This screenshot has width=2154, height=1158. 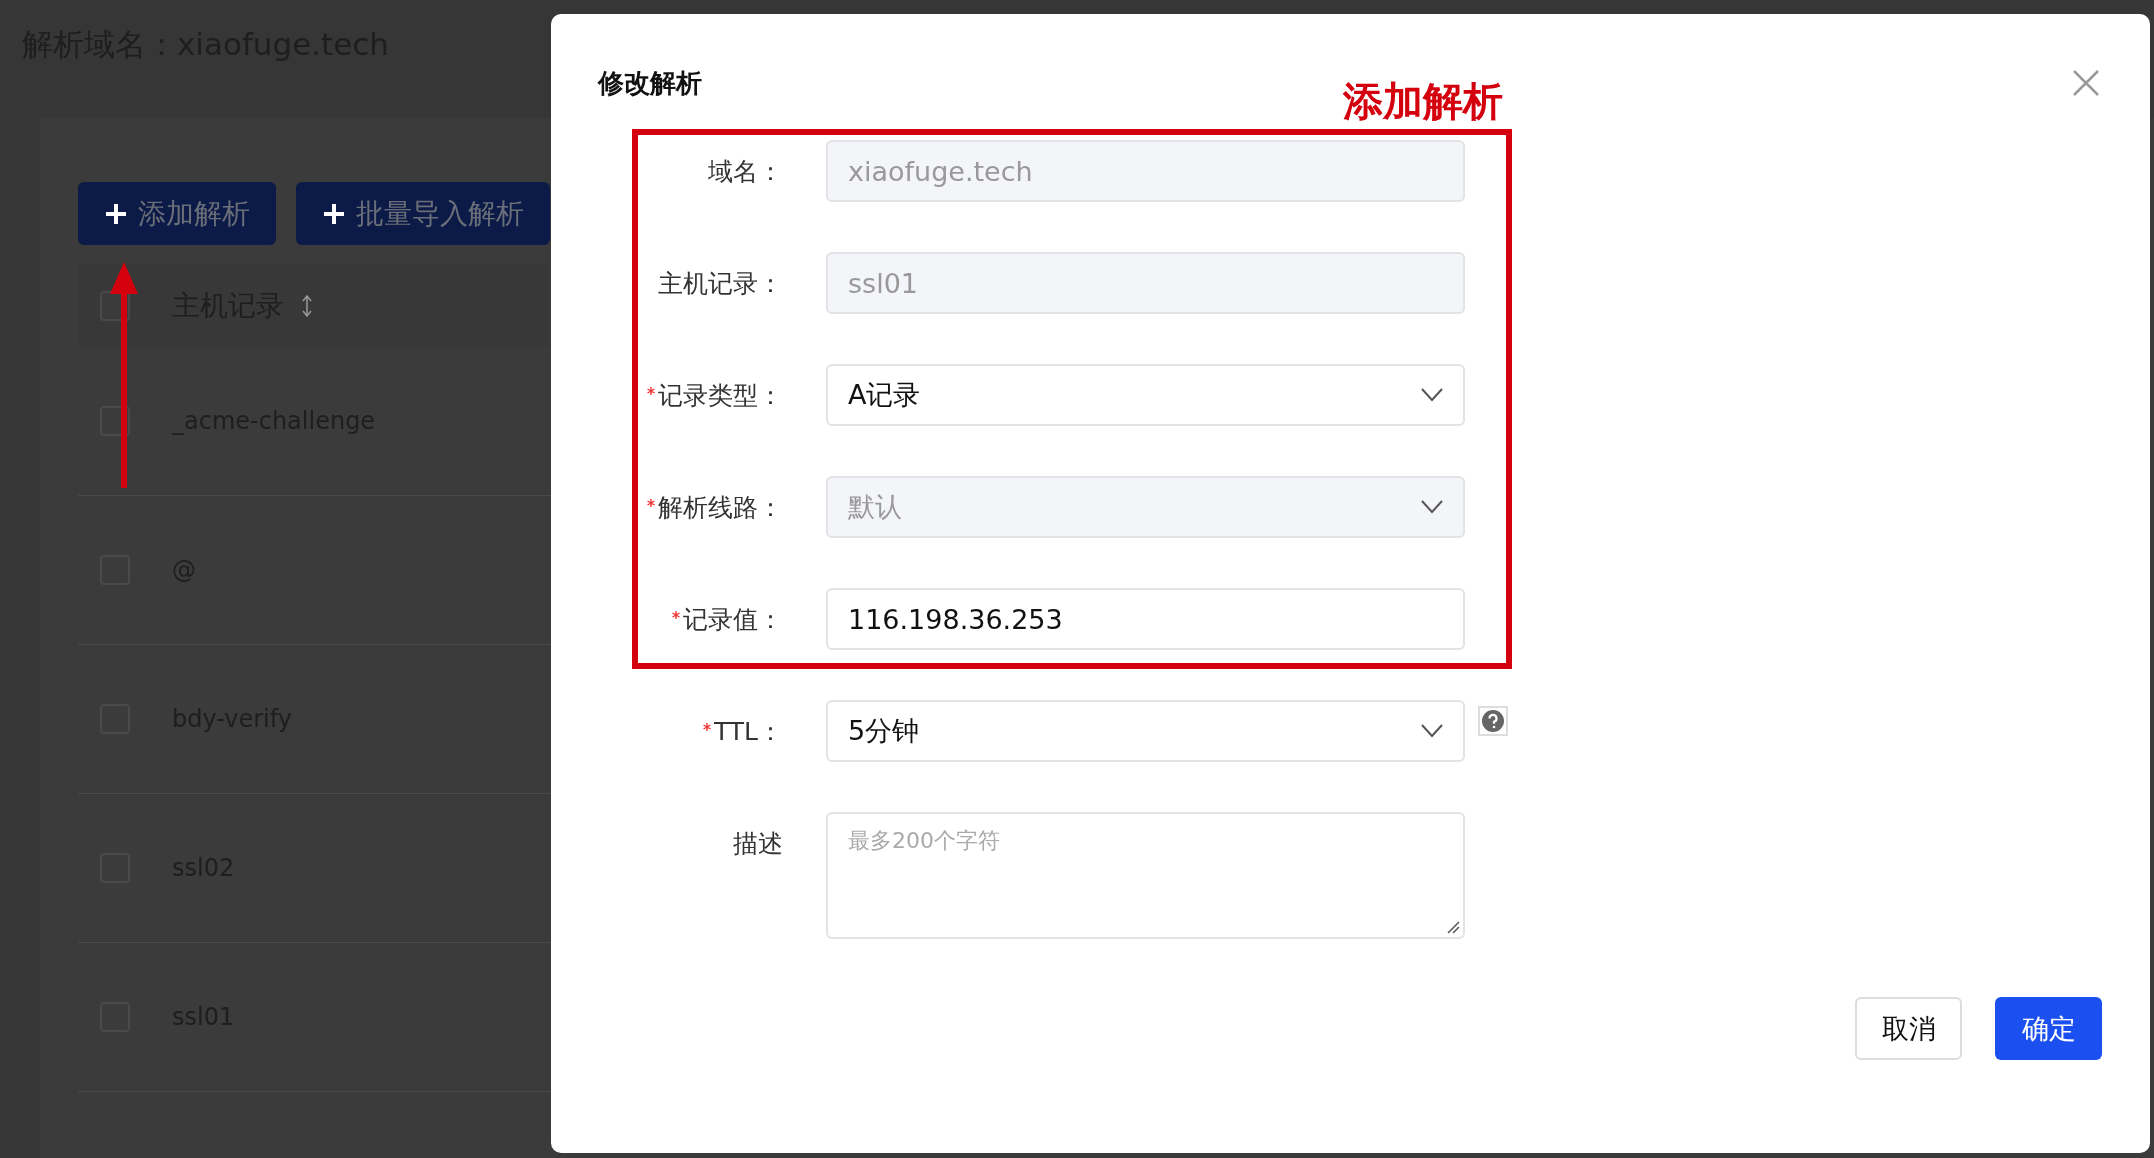 What do you see at coordinates (1145, 283) in the screenshot?
I see `input-field: ssl01` at bounding box center [1145, 283].